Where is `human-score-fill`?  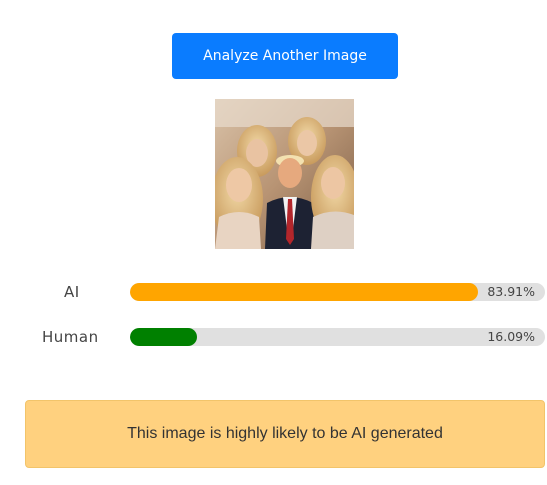 human-score-fill is located at coordinates (163, 337).